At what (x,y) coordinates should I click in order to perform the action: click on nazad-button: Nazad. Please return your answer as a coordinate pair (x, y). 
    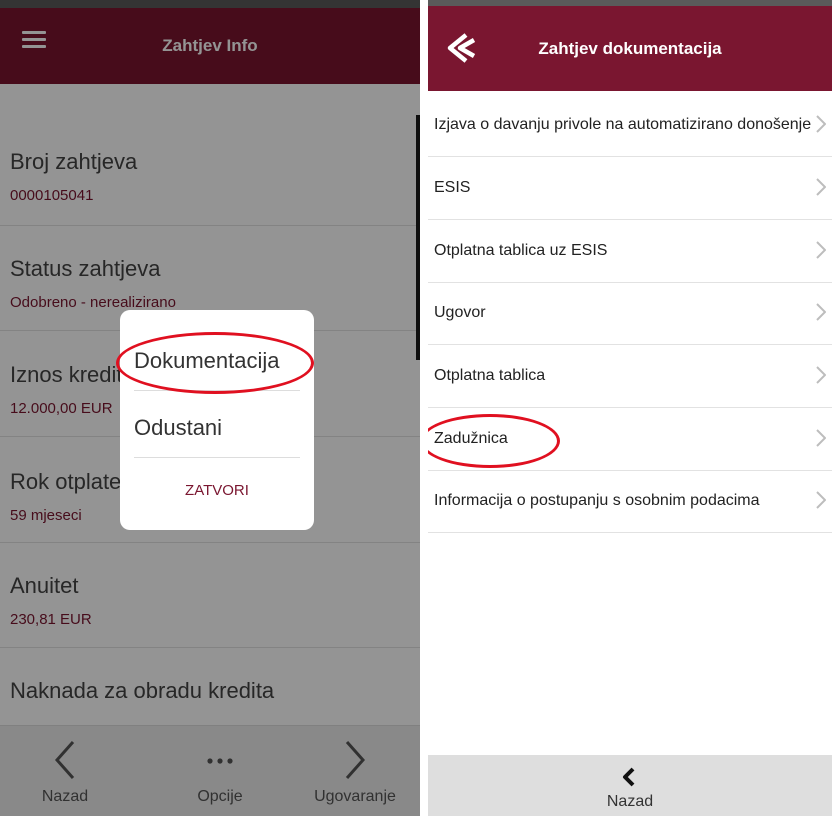
    Looking at the image, I should click on (630, 785).